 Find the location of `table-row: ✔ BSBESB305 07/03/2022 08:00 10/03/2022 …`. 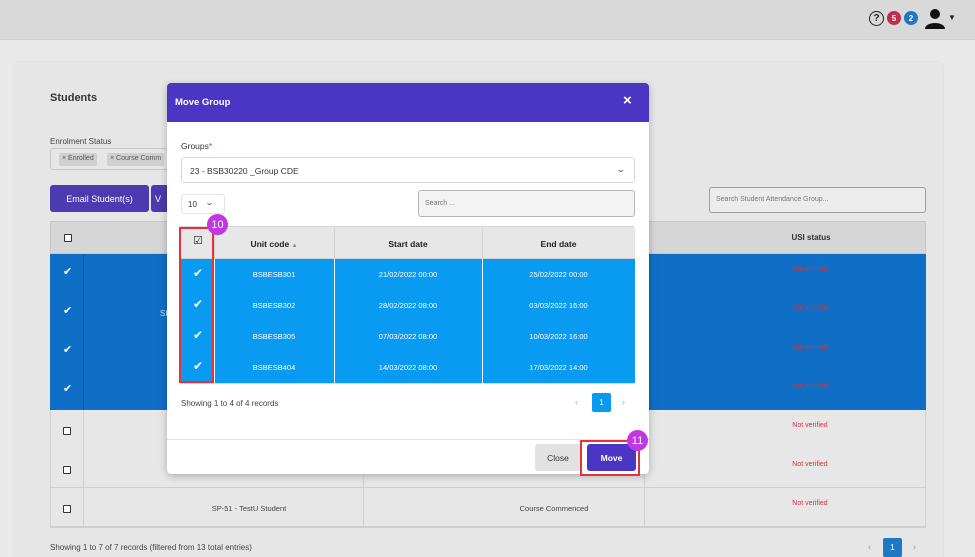

table-row: ✔ BSBESB305 07/03/2022 08:00 10/03/2022 … is located at coordinates (408, 336).